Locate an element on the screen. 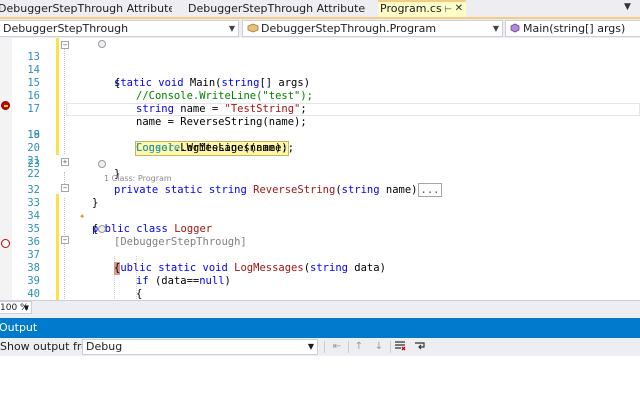  code-line: 17 name = ReverseString(name); is located at coordinates (320, 109).